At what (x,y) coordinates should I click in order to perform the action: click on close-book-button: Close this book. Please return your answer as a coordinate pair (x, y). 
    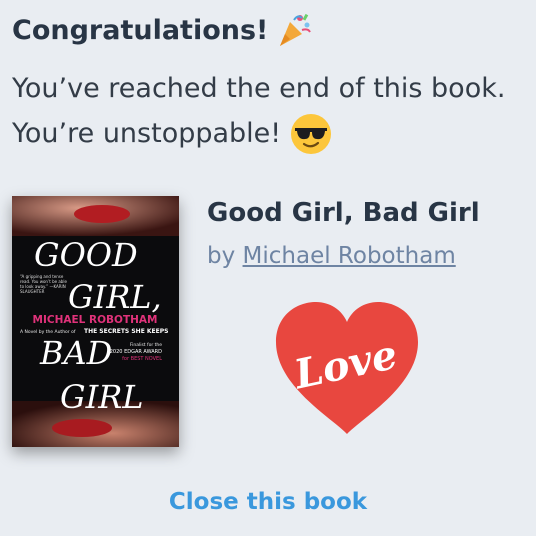
    Looking at the image, I should click on (268, 502).